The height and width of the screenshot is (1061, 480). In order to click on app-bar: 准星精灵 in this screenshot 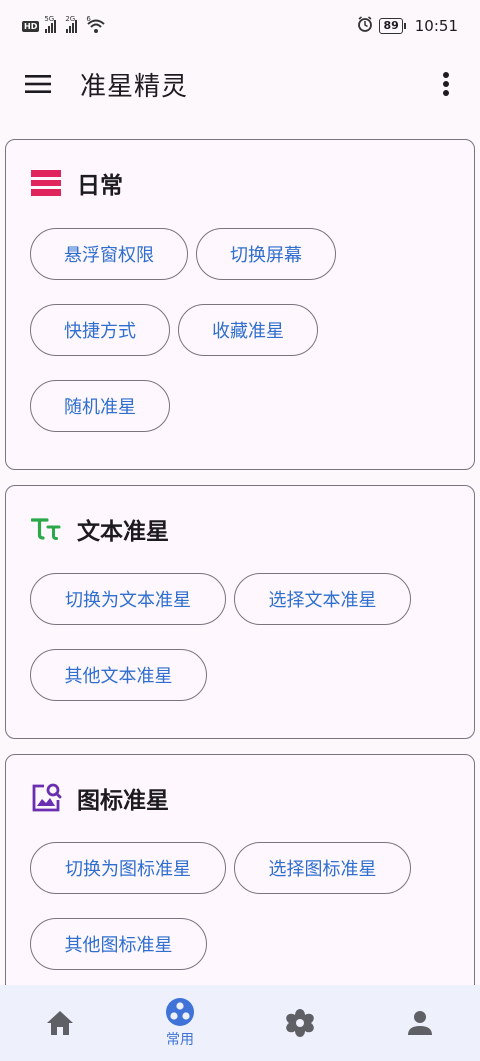, I will do `click(240, 84)`.